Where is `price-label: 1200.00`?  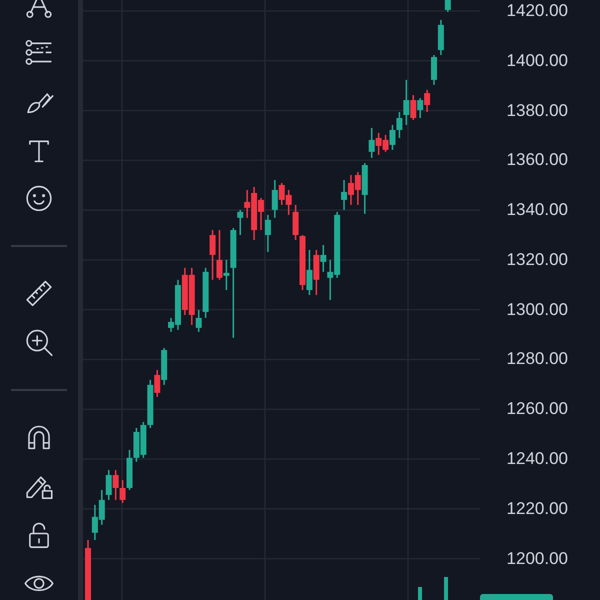 price-label: 1200.00 is located at coordinates (537, 559).